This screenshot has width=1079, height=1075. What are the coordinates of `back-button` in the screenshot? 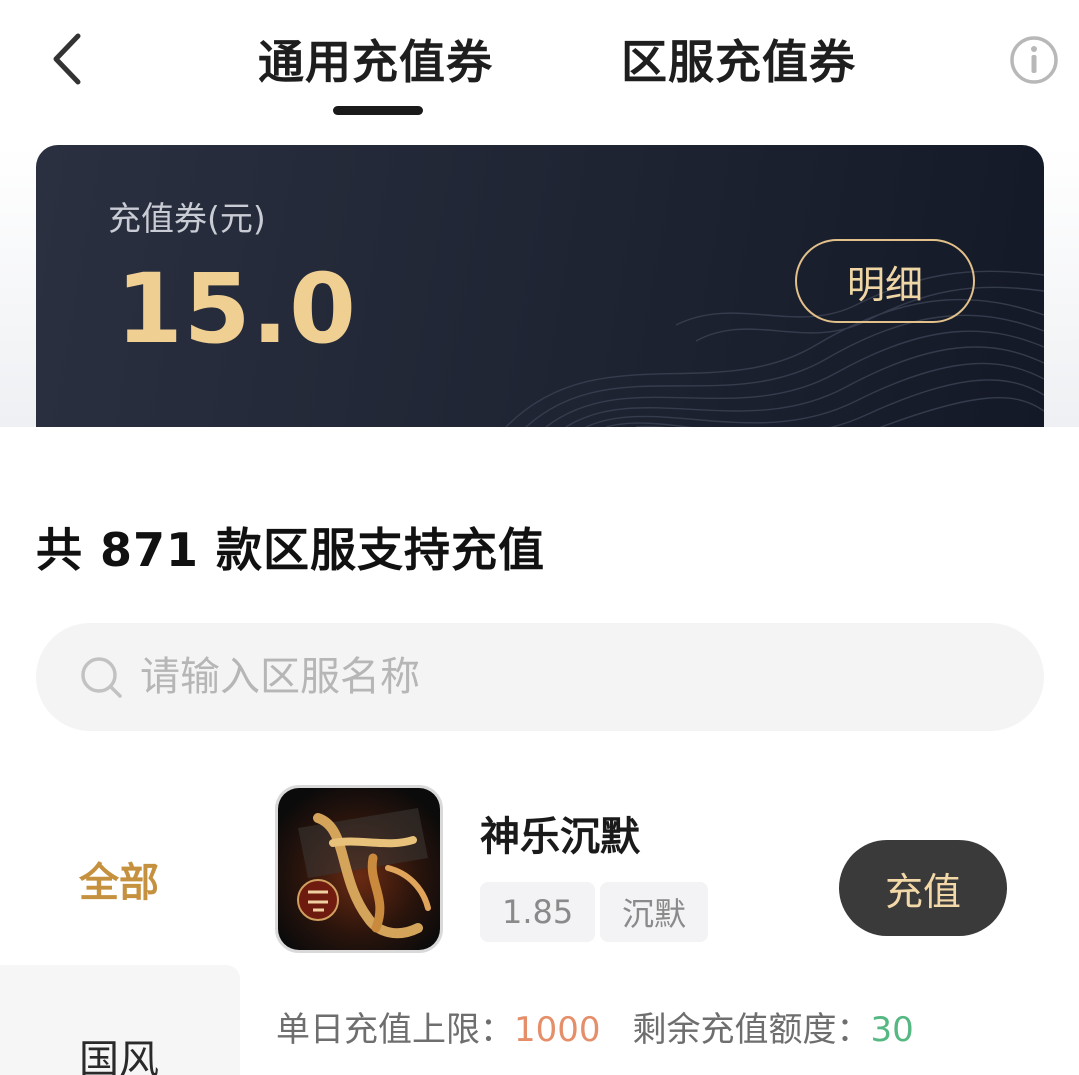 It's located at (70, 59).